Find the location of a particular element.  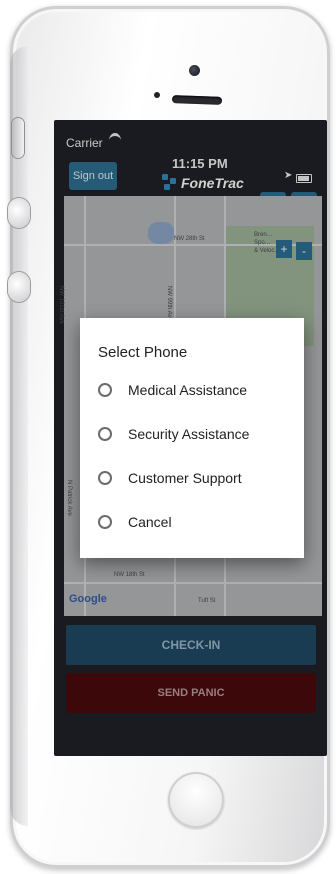

proximity-sensor is located at coordinates (157, 95).